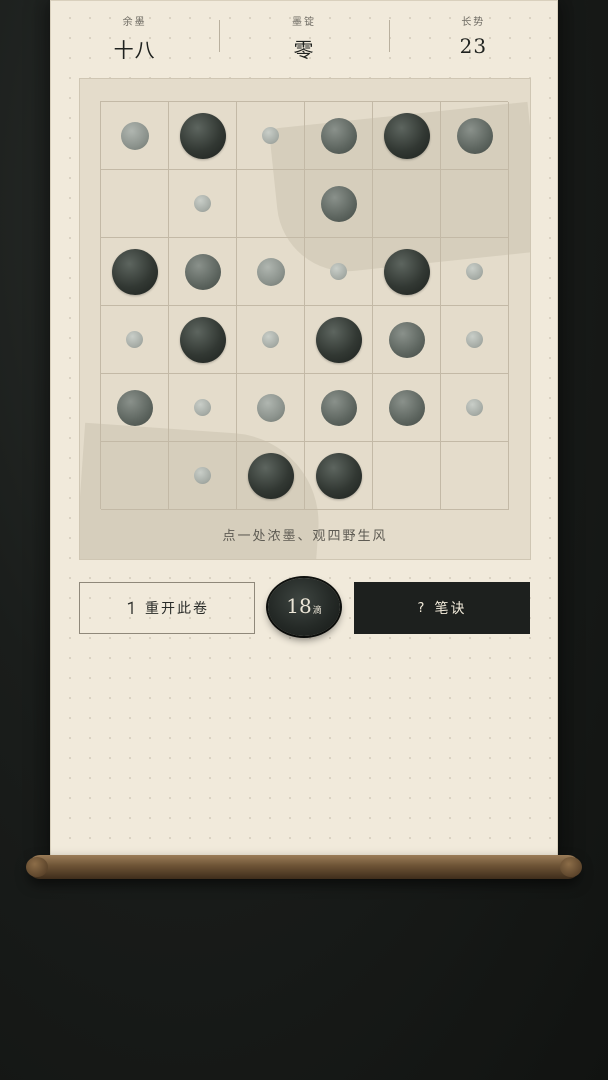 The image size is (608, 1080). I want to click on board-hint: 点一处浓墨、观四野生风, so click(305, 536).